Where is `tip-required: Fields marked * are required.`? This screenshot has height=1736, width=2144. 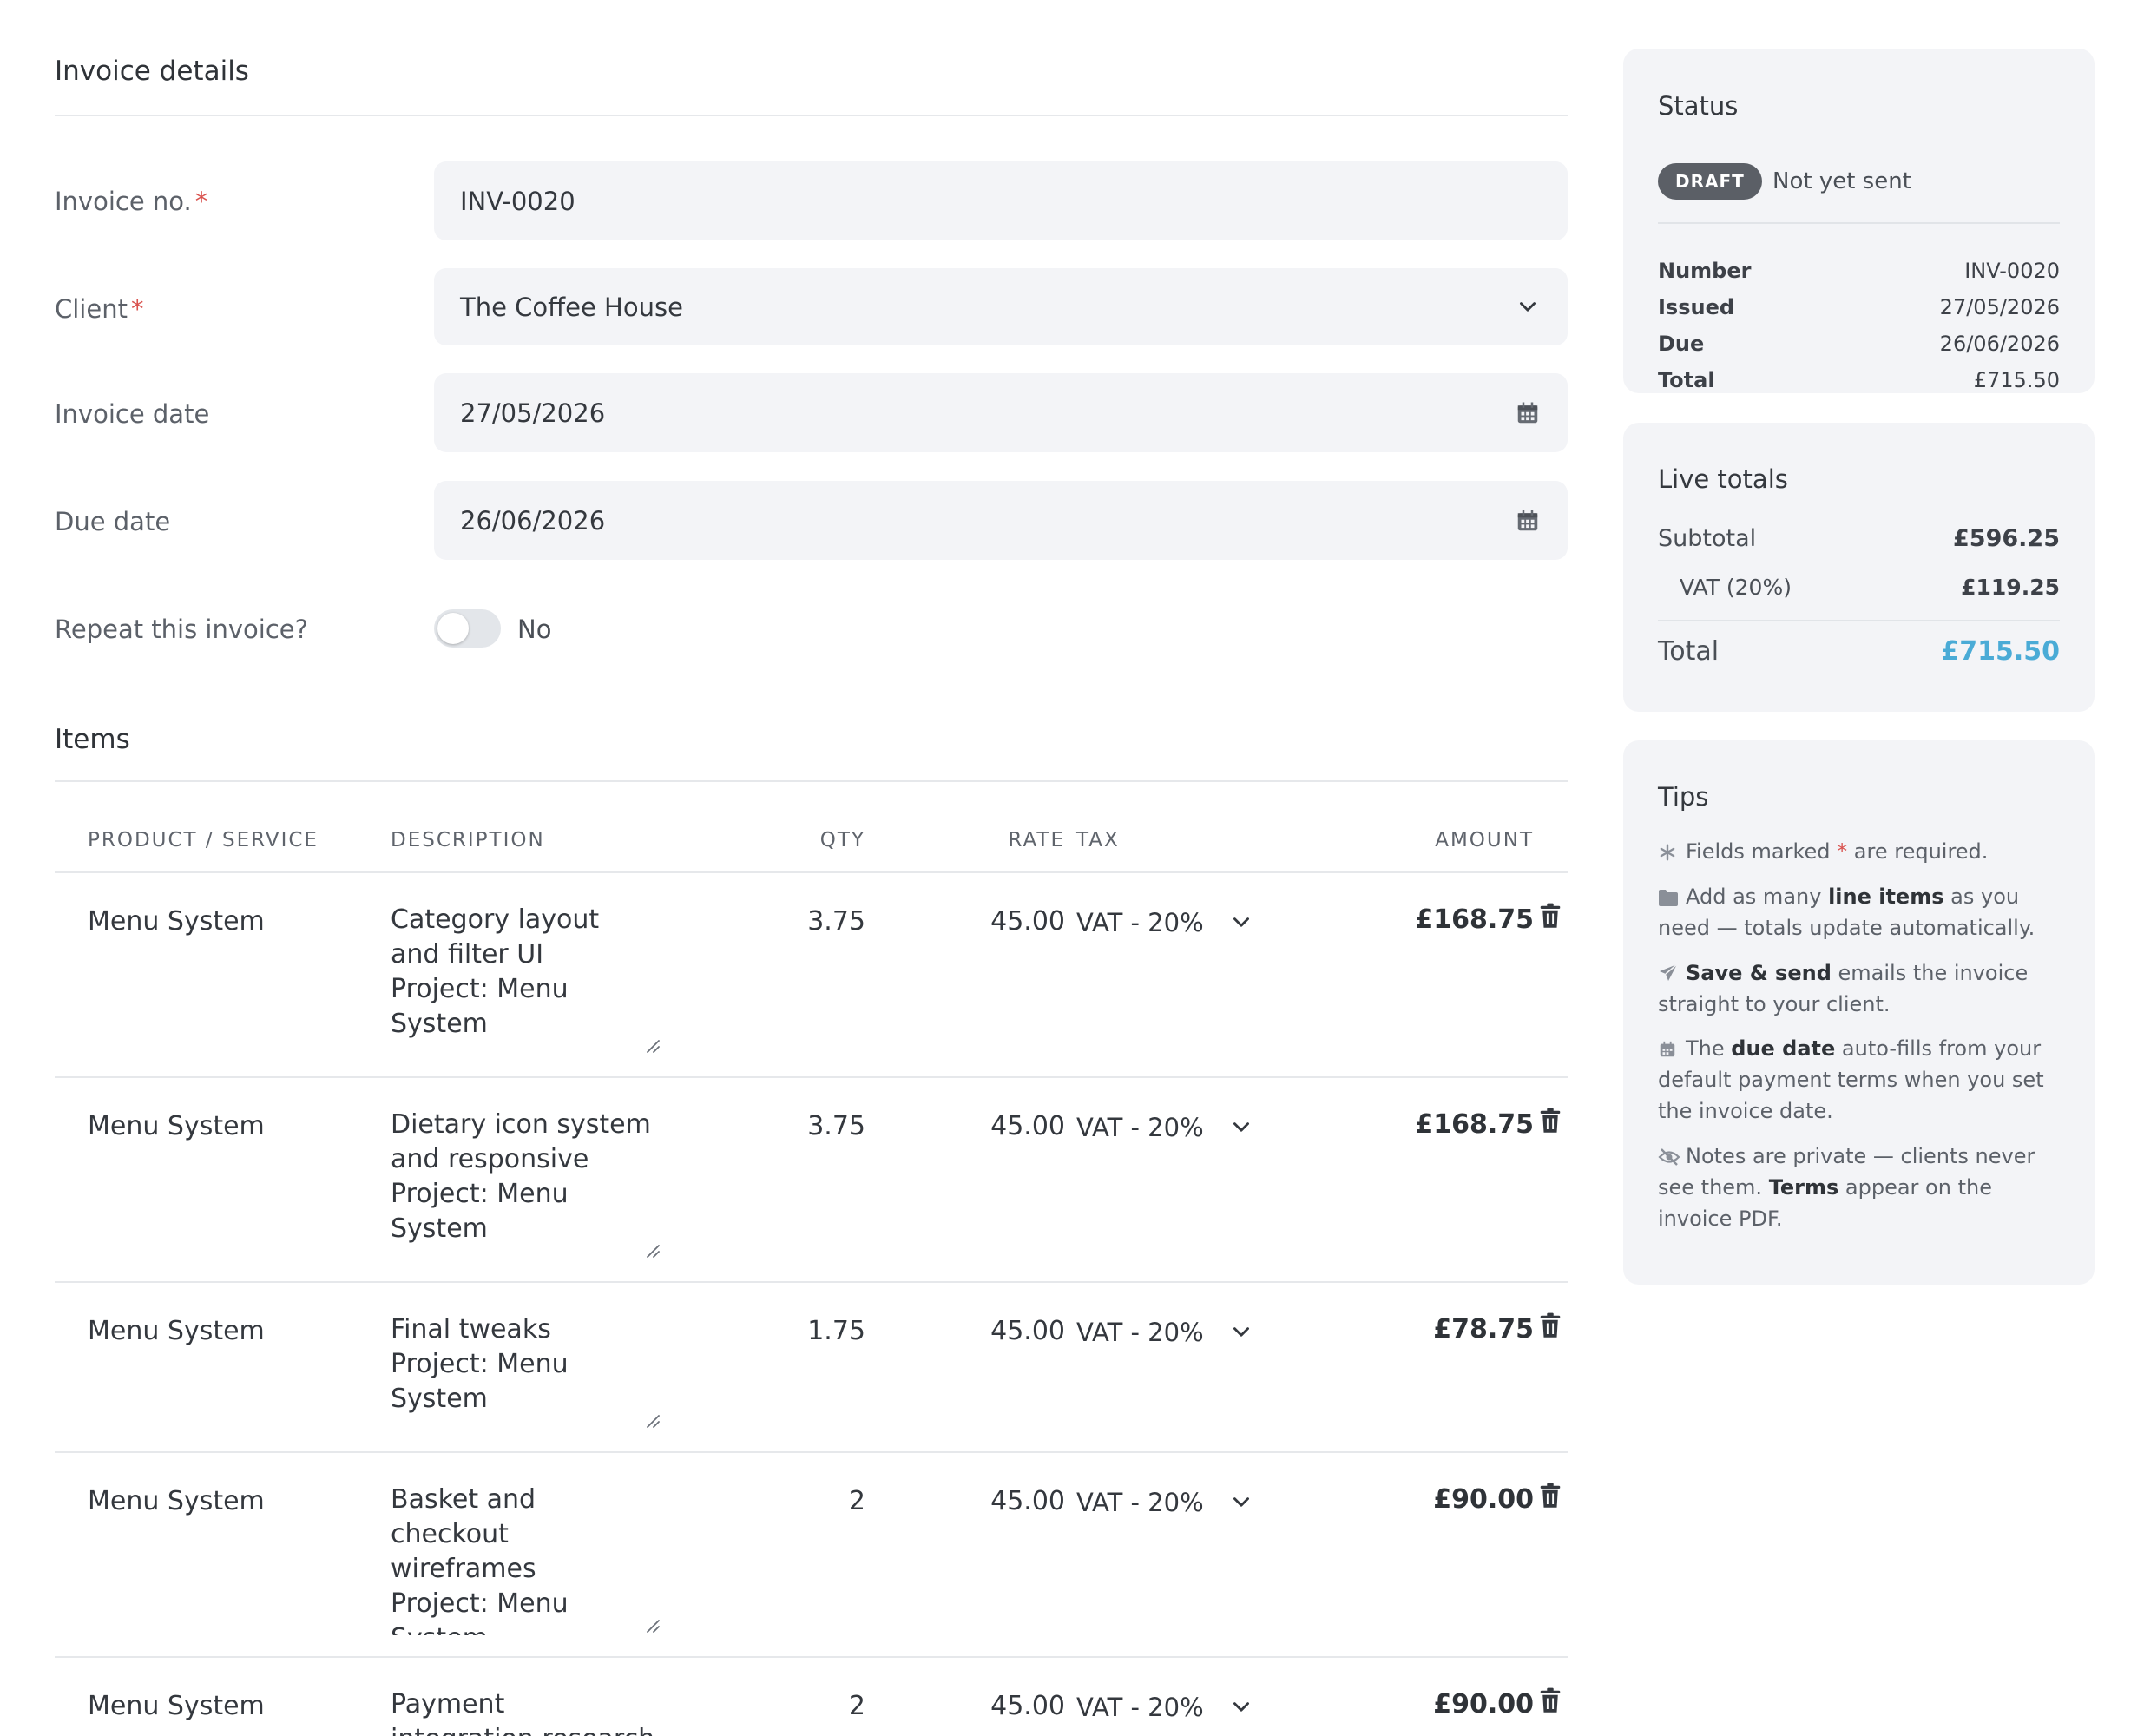
tip-required: Fields marked * are required. is located at coordinates (1862, 851).